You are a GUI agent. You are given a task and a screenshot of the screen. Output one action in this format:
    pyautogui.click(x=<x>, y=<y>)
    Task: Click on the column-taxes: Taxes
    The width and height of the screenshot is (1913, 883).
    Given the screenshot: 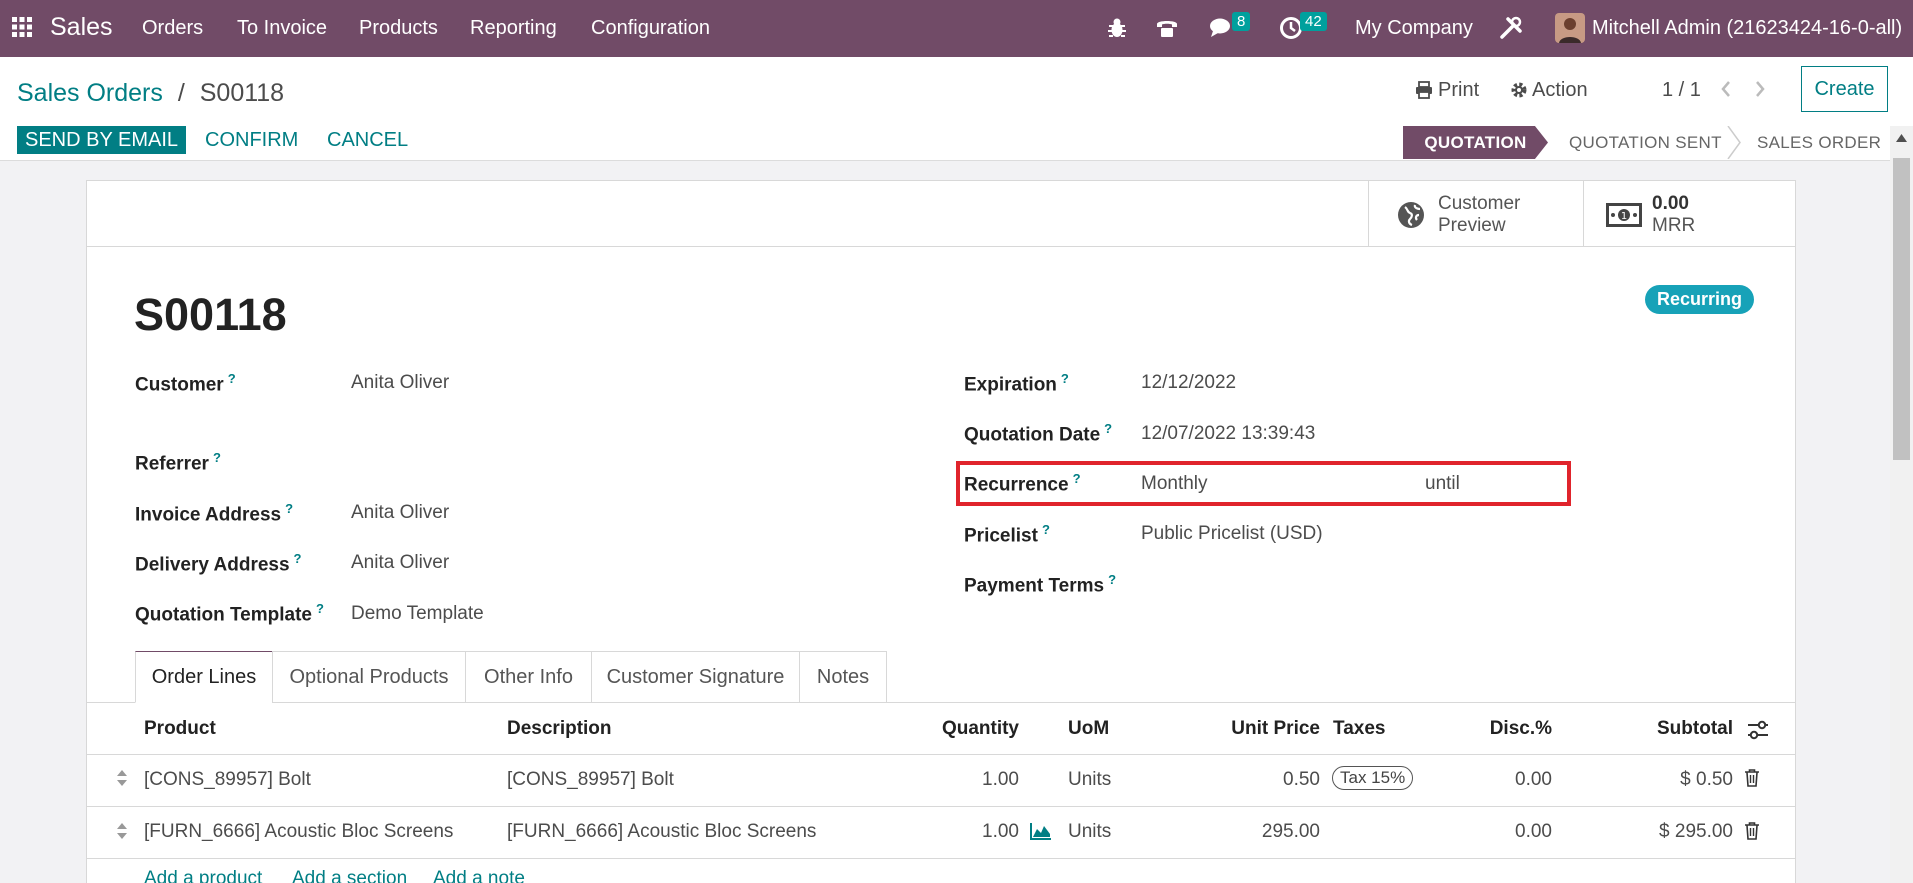 What is the action you would take?
    pyautogui.click(x=1359, y=729)
    